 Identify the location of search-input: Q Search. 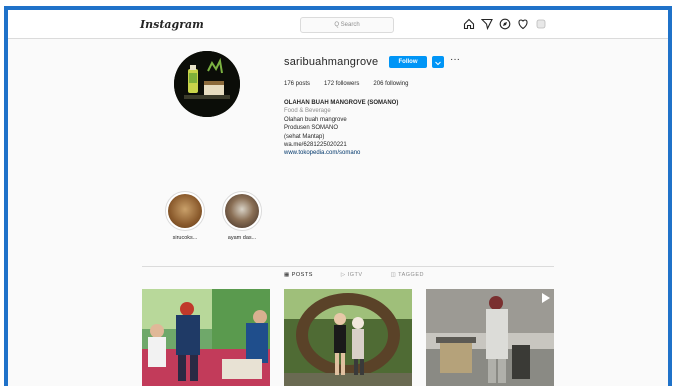
(347, 25).